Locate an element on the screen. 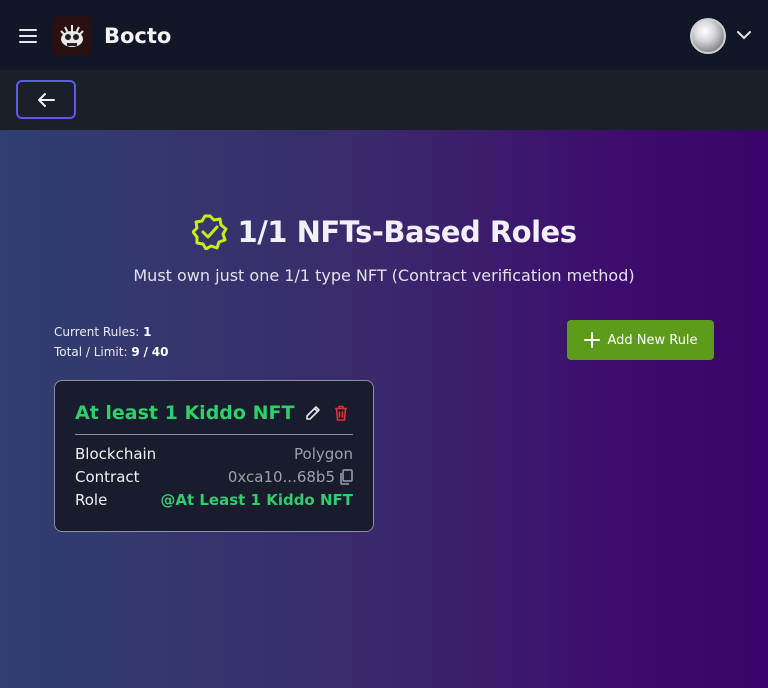 This screenshot has height=688, width=768. role-row: Role @At Least 1 Kiddo NFT is located at coordinates (214, 500).